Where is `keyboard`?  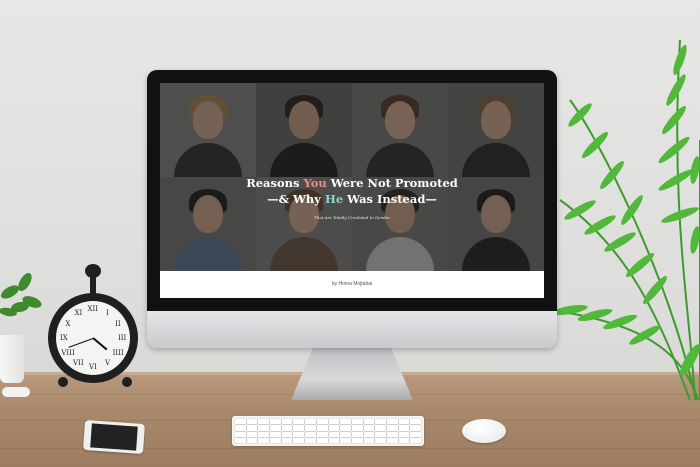
keyboard is located at coordinates (328, 431).